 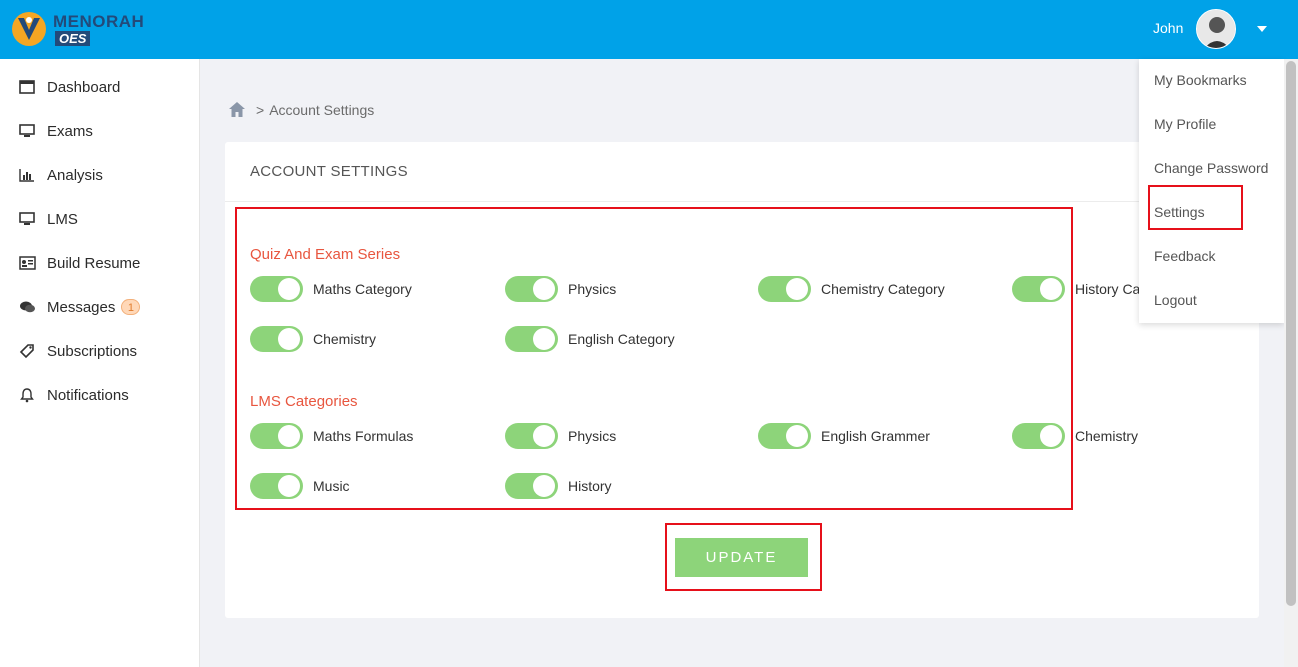 What do you see at coordinates (1108, 289) in the screenshot?
I see `toggle-label: History Ca` at bounding box center [1108, 289].